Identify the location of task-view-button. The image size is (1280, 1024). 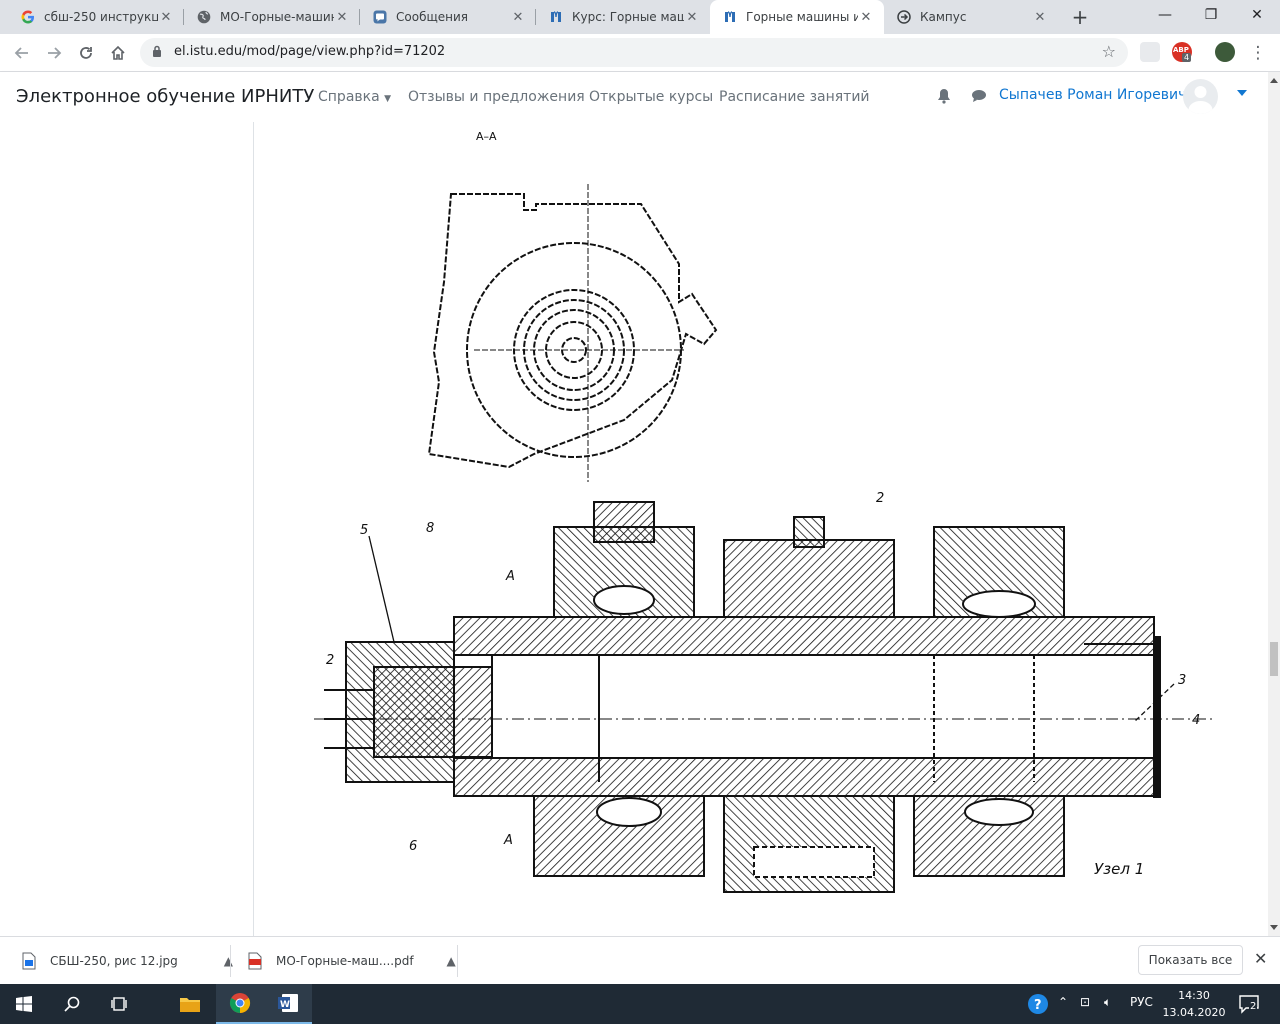
(120, 1004).